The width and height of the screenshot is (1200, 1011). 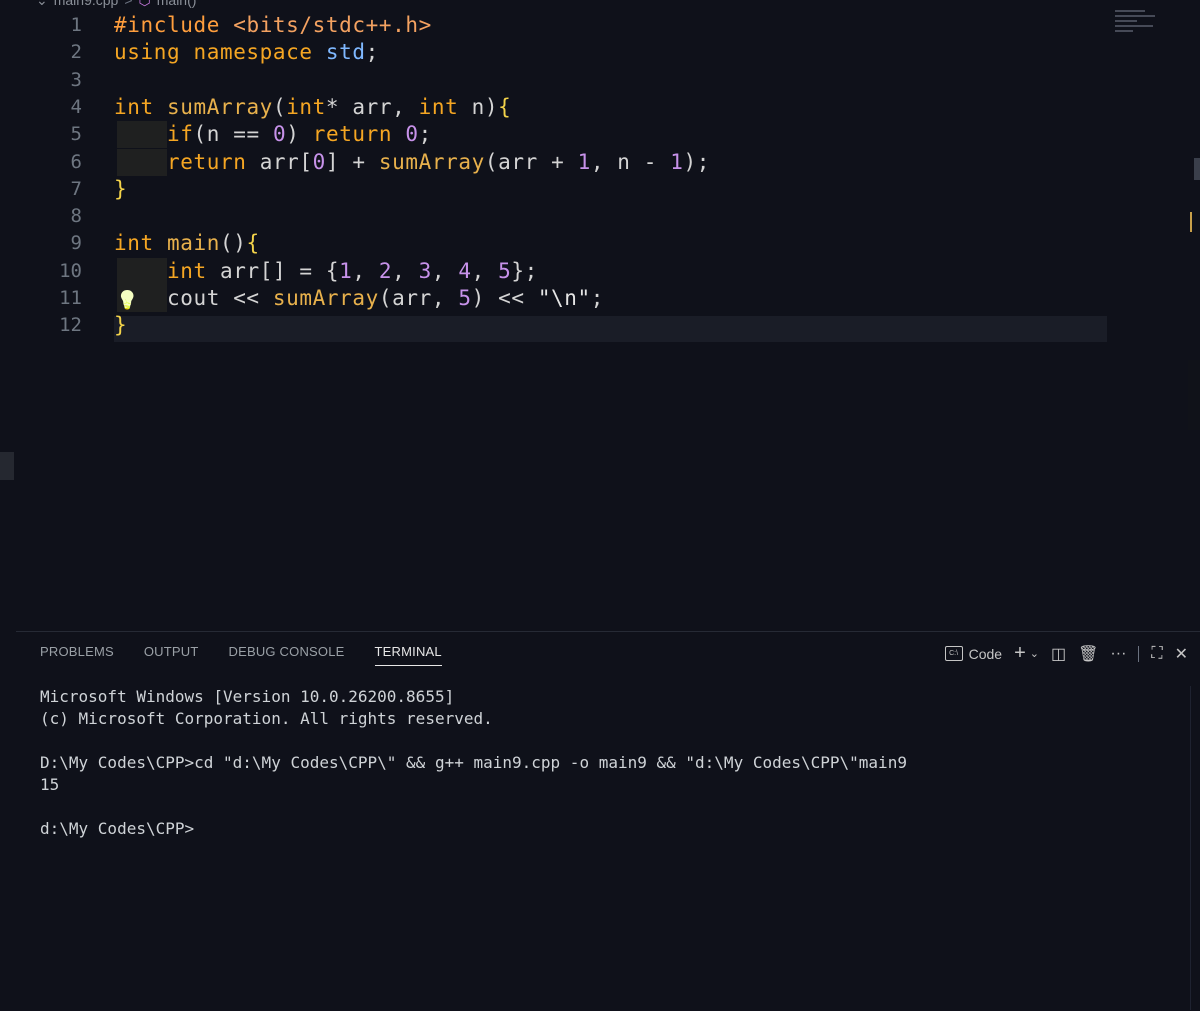 I want to click on line-number: 7, so click(x=76, y=188).